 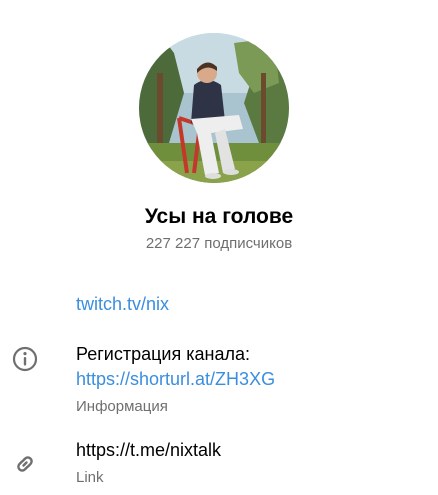 I want to click on share-link-url: https://t.me/nixtalk, so click(x=148, y=450).